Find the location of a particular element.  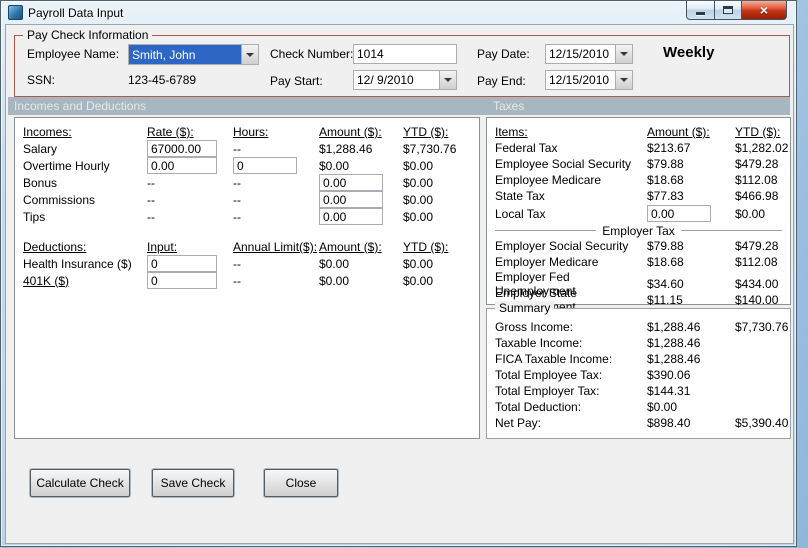

tax-ytd: $434.00 is located at coordinates (757, 284).